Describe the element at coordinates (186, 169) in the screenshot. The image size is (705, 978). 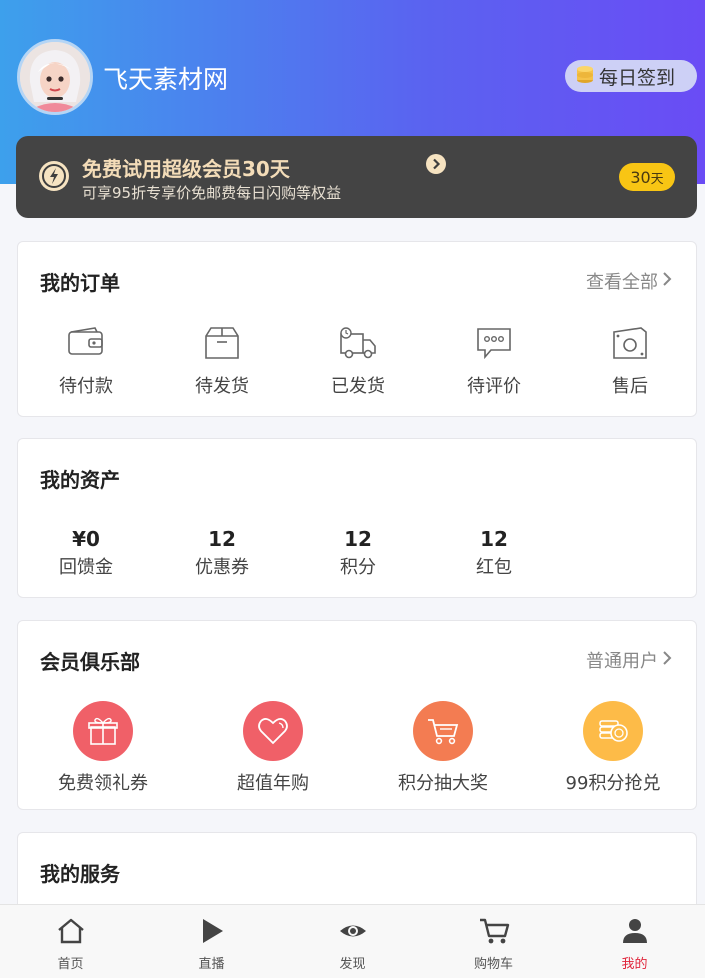
I see `vip-title: 免费试用超级会员30天` at that location.